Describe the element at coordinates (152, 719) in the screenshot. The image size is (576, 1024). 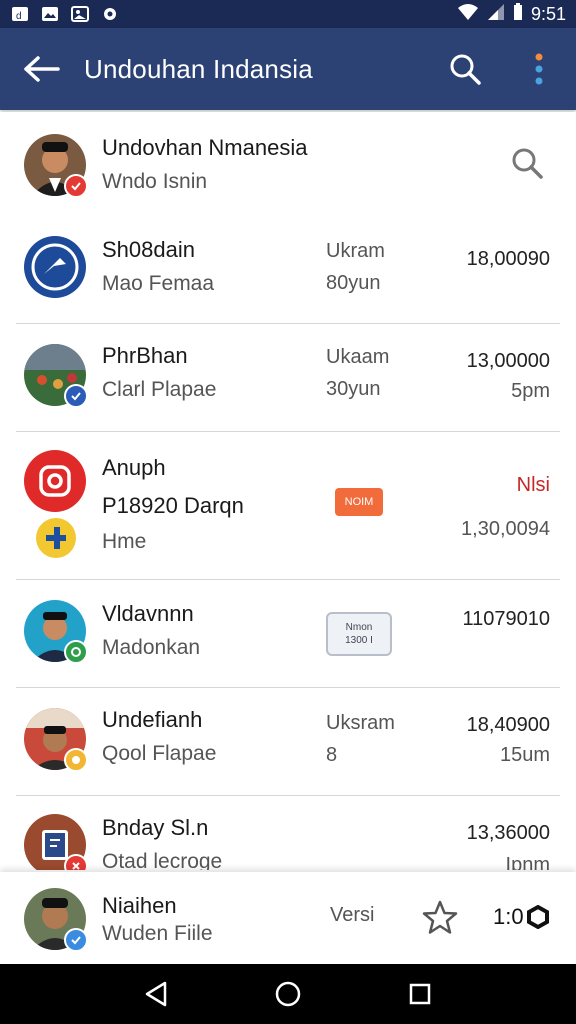
I see `item-title: Undefianh` at that location.